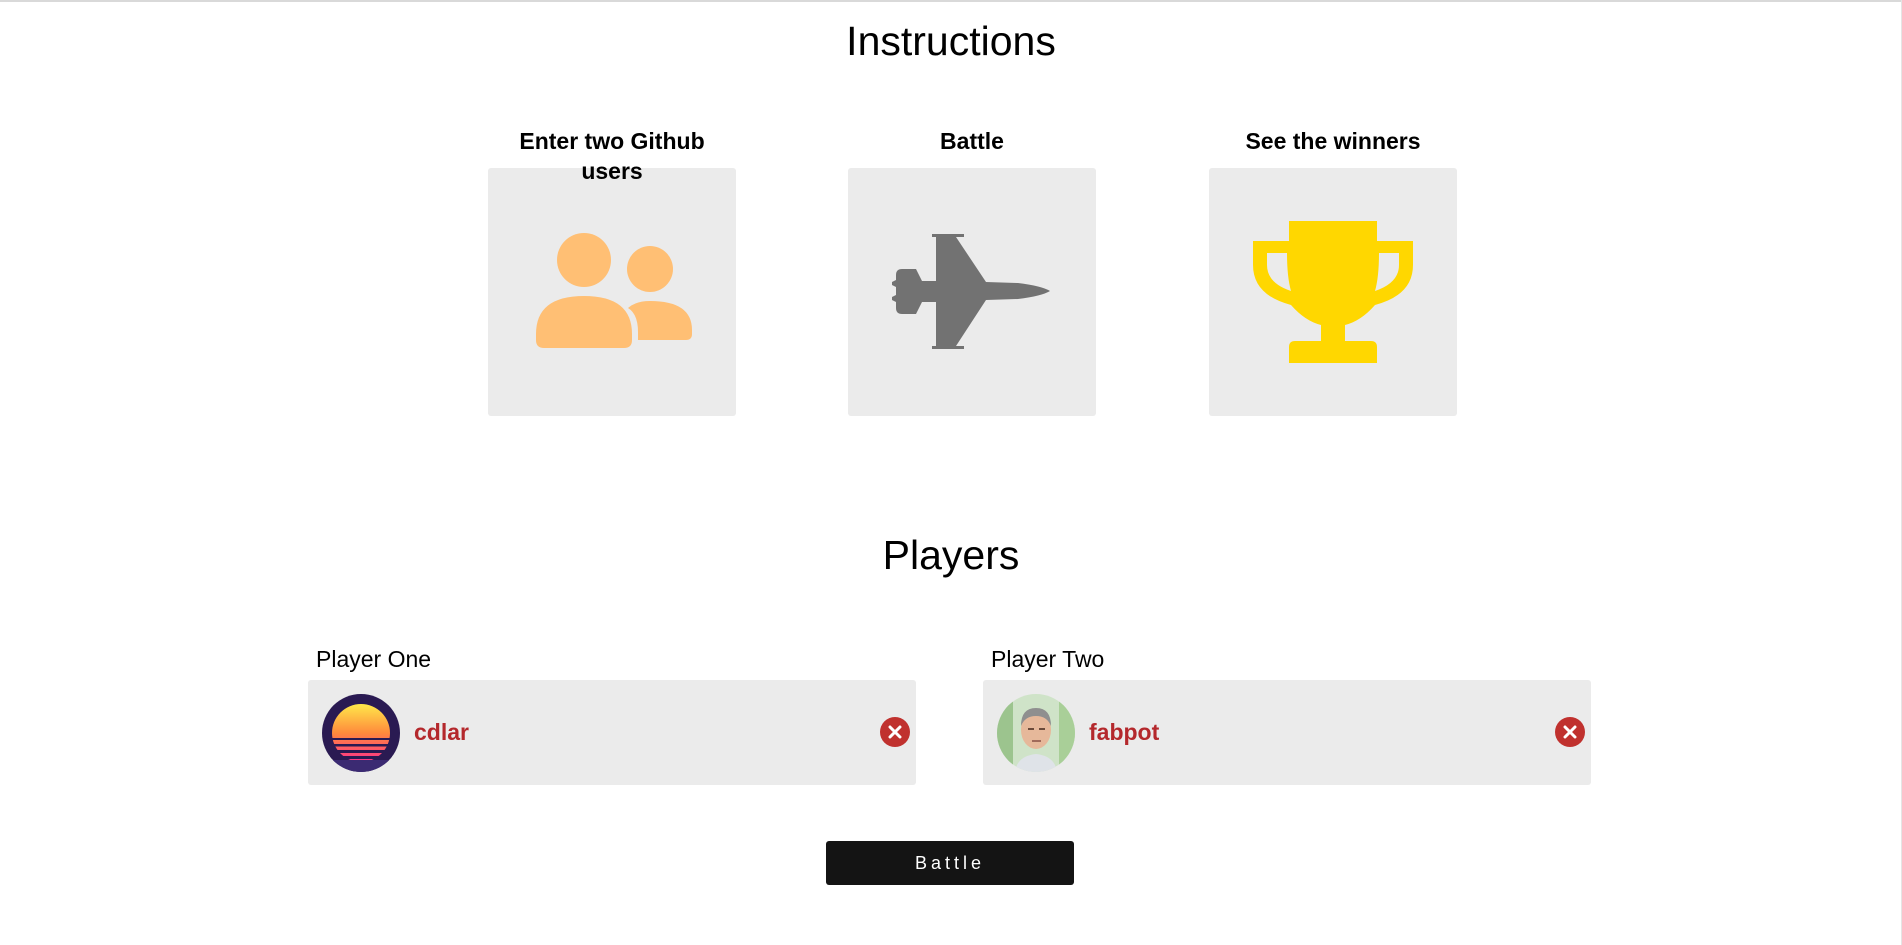 The image size is (1902, 945). I want to click on player-one-username-link: cdlar, so click(441, 732).